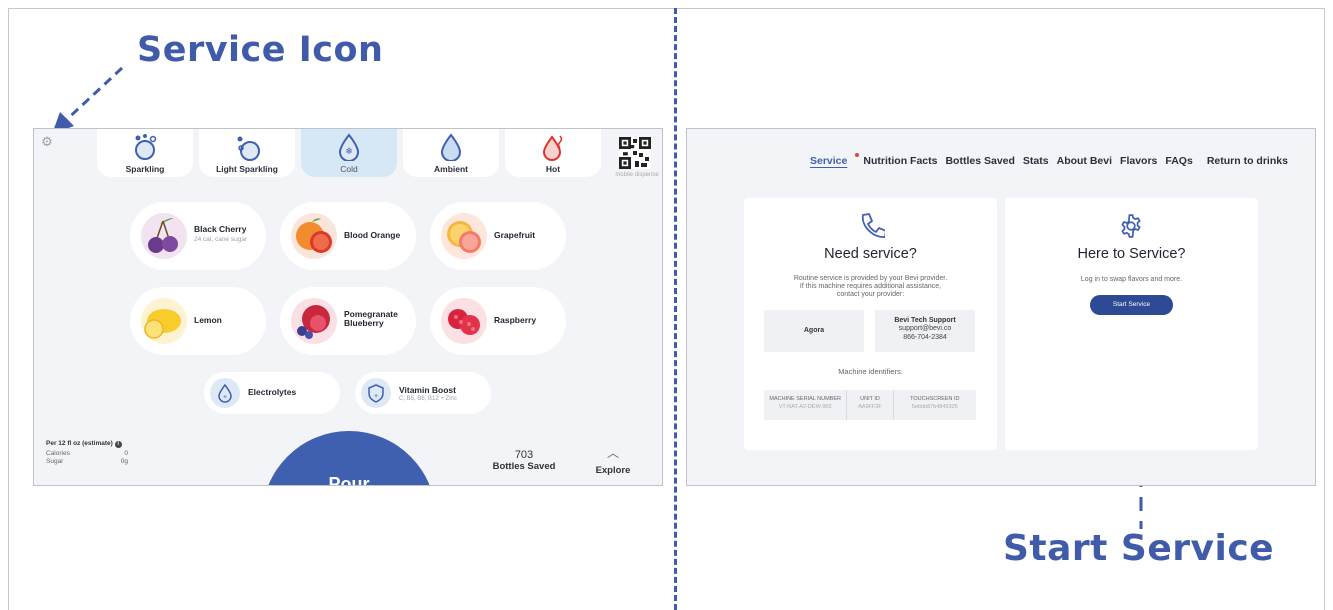 The image size is (1333, 610). I want to click on nav-return-to-drinks: Return to drinks, so click(1247, 161).